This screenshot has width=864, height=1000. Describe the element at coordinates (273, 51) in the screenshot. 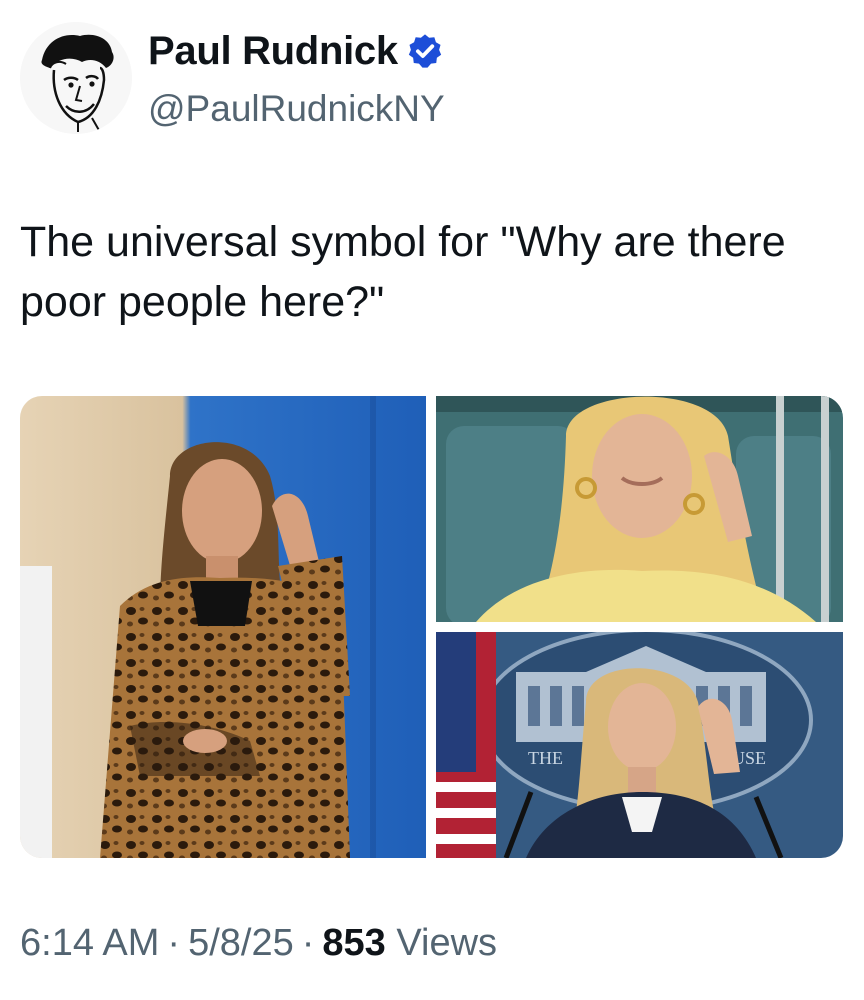

I see `display-name: Paul Rudnick` at that location.